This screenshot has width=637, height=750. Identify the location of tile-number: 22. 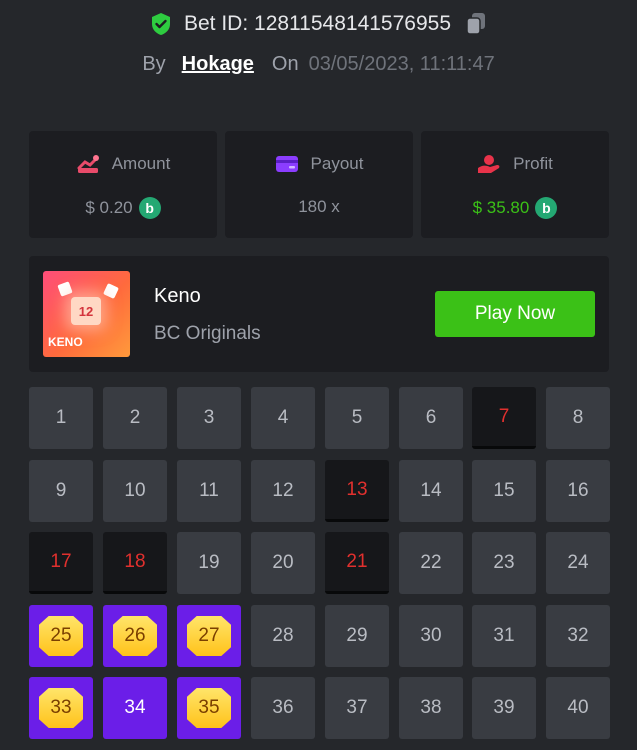
(431, 562).